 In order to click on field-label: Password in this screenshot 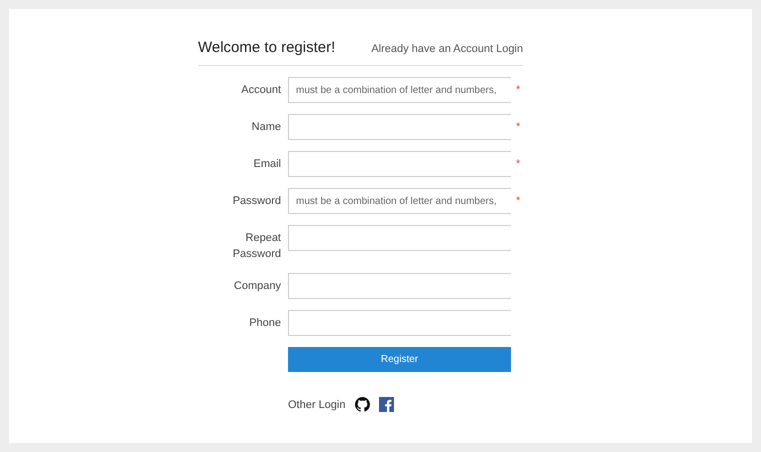, I will do `click(256, 201)`.